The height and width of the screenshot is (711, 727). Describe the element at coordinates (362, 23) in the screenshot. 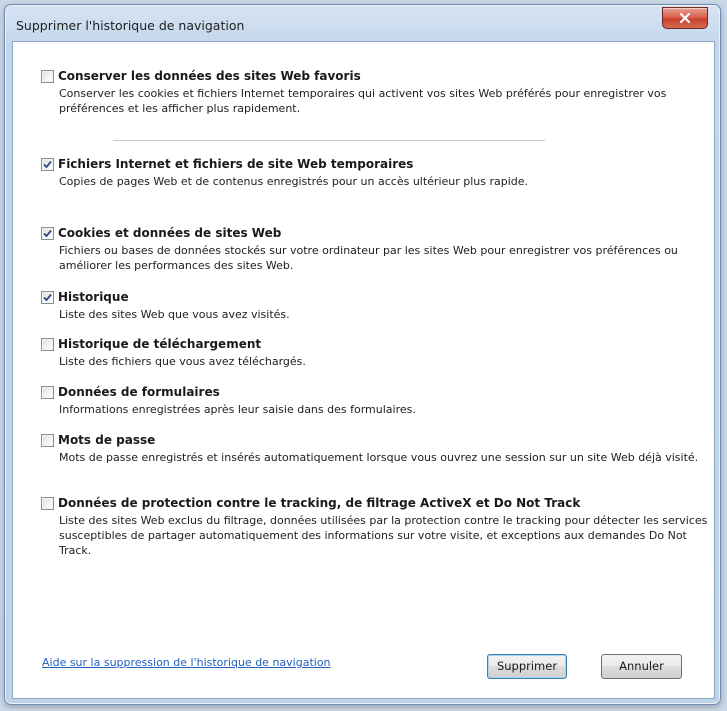

I see `title-bar: Supprimer l'historique de navigation` at that location.